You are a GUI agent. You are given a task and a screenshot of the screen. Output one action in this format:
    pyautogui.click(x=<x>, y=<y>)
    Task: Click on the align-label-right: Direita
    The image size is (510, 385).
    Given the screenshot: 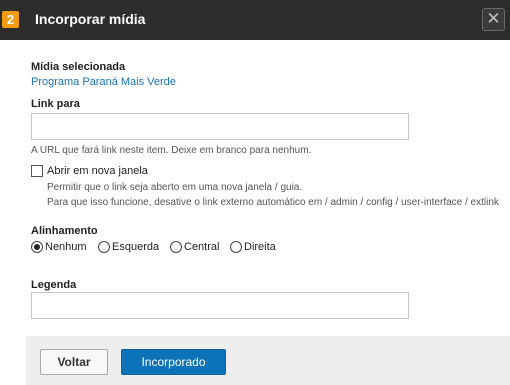 What is the action you would take?
    pyautogui.click(x=260, y=247)
    